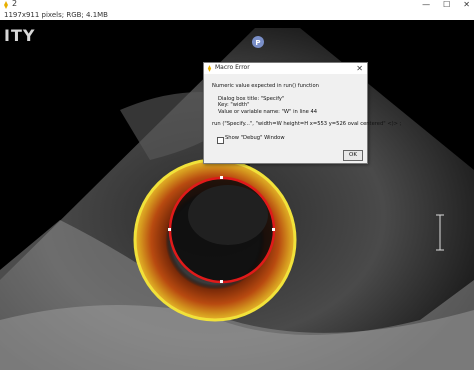 This screenshot has height=370, width=474. I want to click on dialog-title: Macro Error, so click(232, 67).